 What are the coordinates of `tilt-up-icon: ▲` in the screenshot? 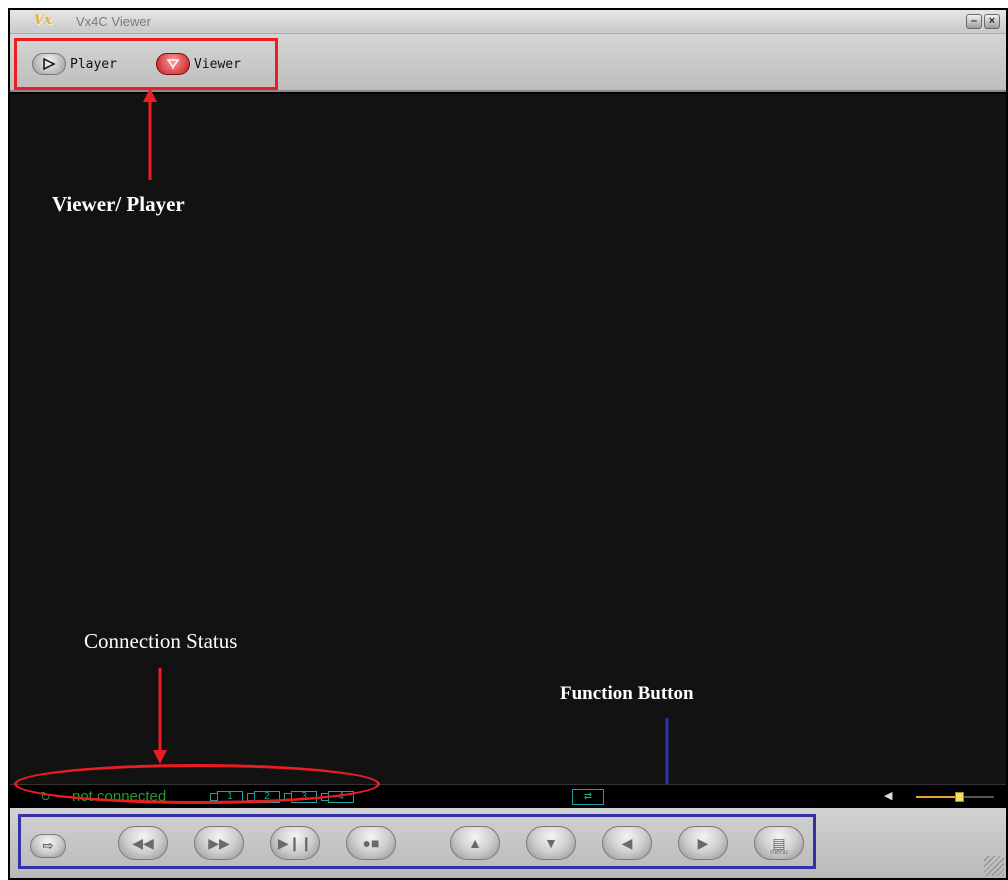 It's located at (475, 843).